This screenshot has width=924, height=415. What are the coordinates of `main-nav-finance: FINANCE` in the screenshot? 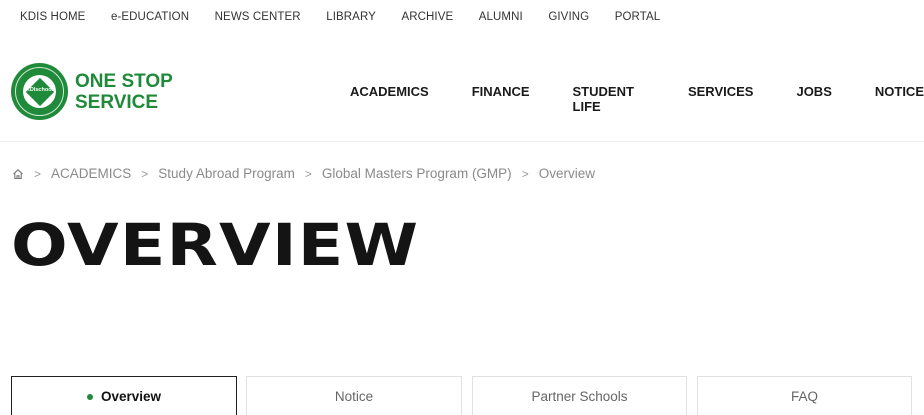 It's located at (501, 99).